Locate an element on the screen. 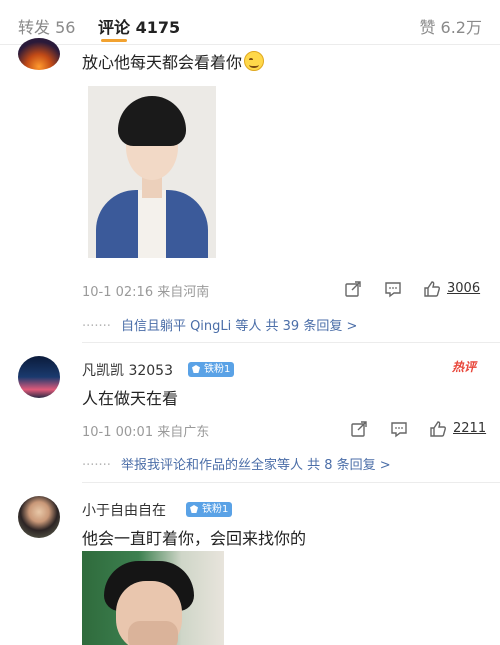 The height and width of the screenshot is (645, 500). smile-emoji-icon is located at coordinates (254, 61).